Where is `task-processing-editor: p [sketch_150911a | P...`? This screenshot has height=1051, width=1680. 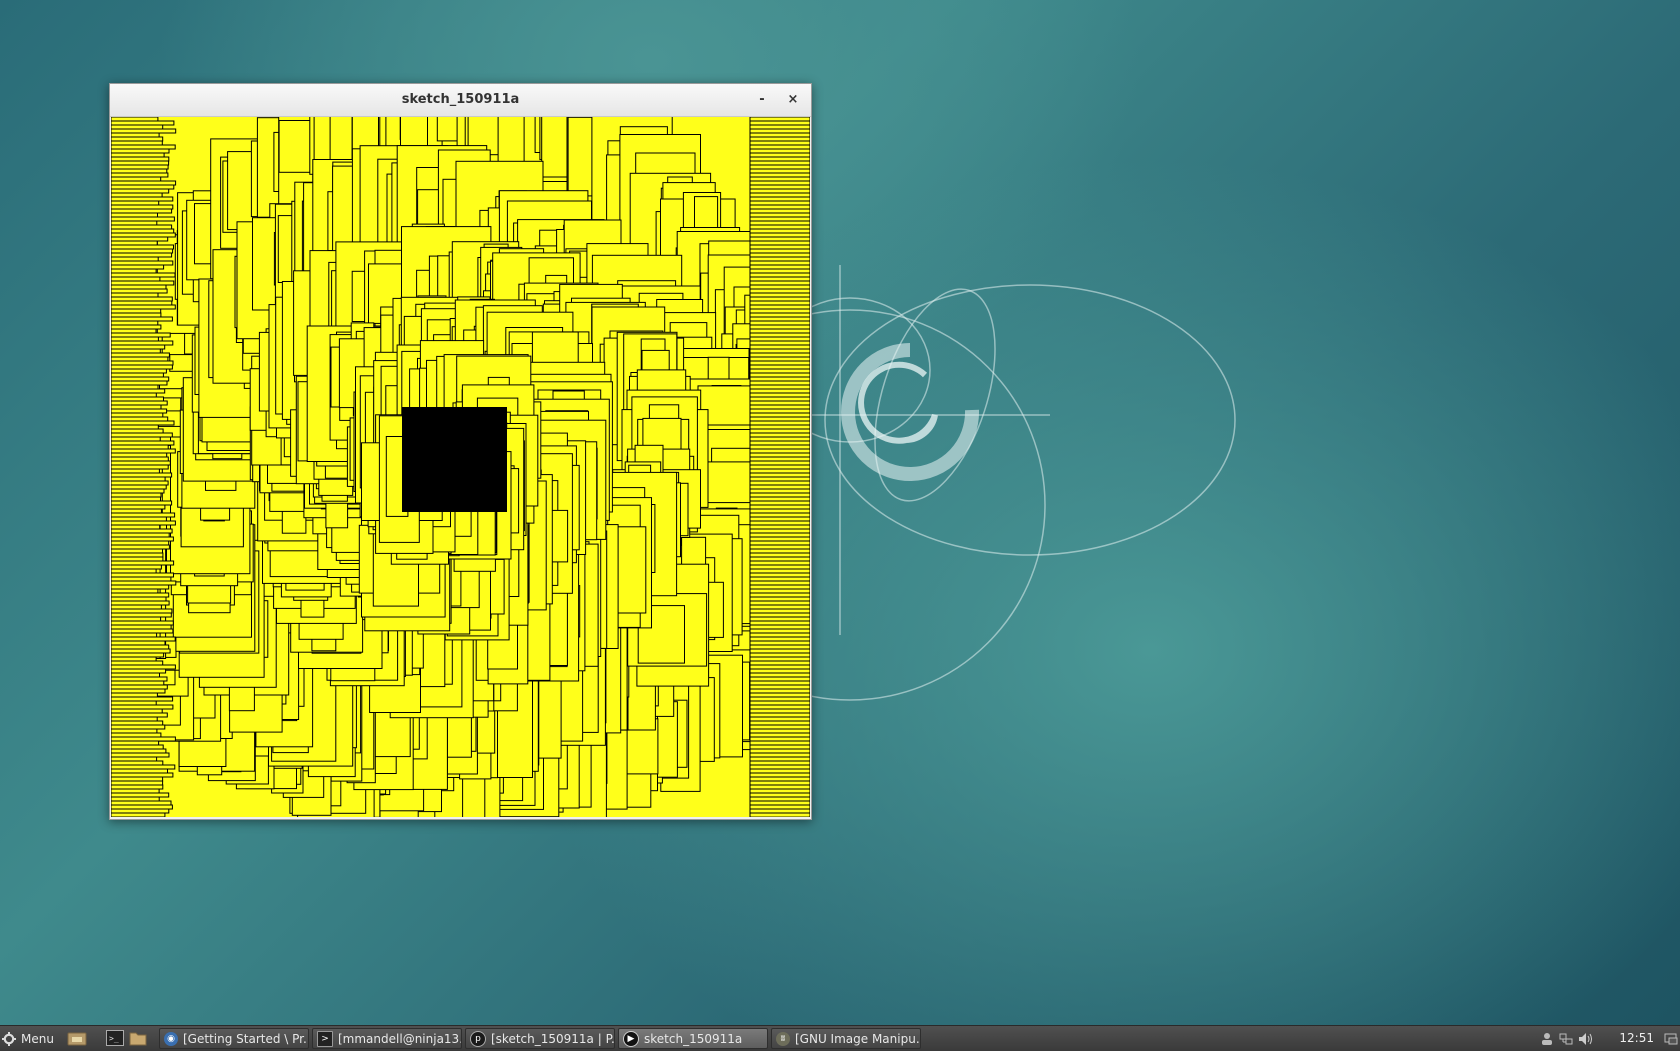
task-processing-editor: p [sketch_150911a | P... is located at coordinates (540, 1038).